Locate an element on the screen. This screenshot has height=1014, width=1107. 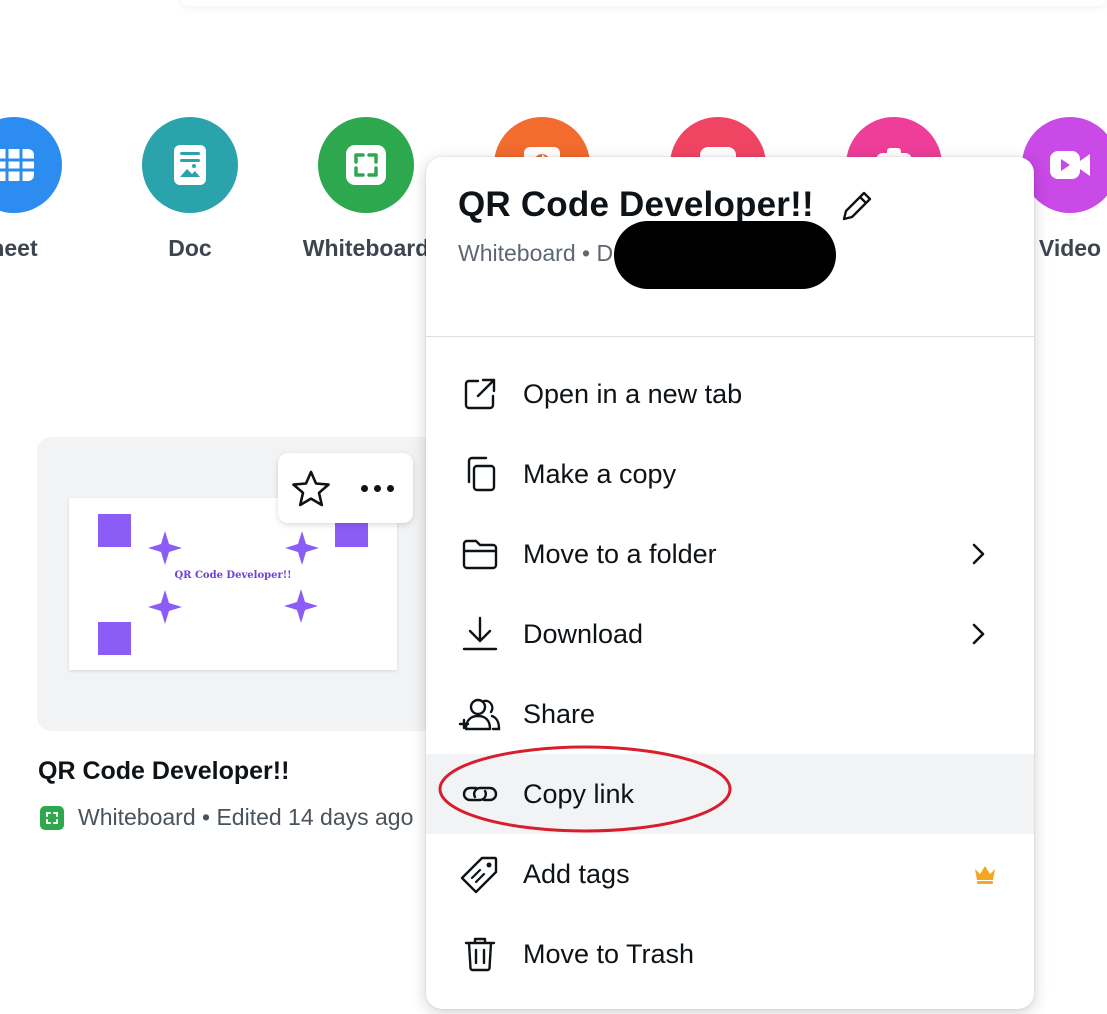
design-type-label: Doc is located at coordinates (190, 248).